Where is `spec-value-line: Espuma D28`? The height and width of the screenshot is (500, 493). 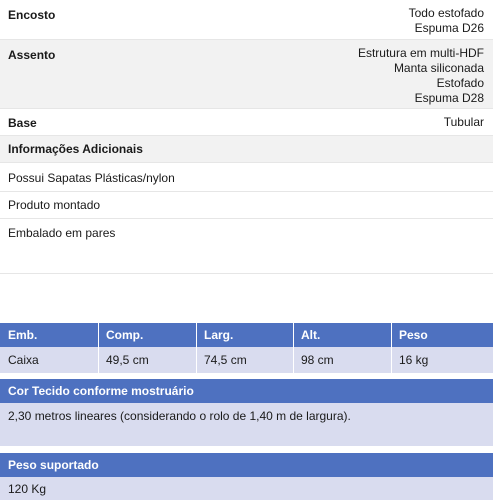
spec-value-line: Espuma D28 is located at coordinates (449, 98).